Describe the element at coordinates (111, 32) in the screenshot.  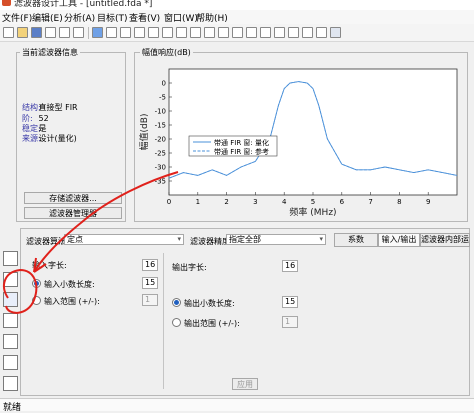
I see `magnitude-response-icon` at that location.